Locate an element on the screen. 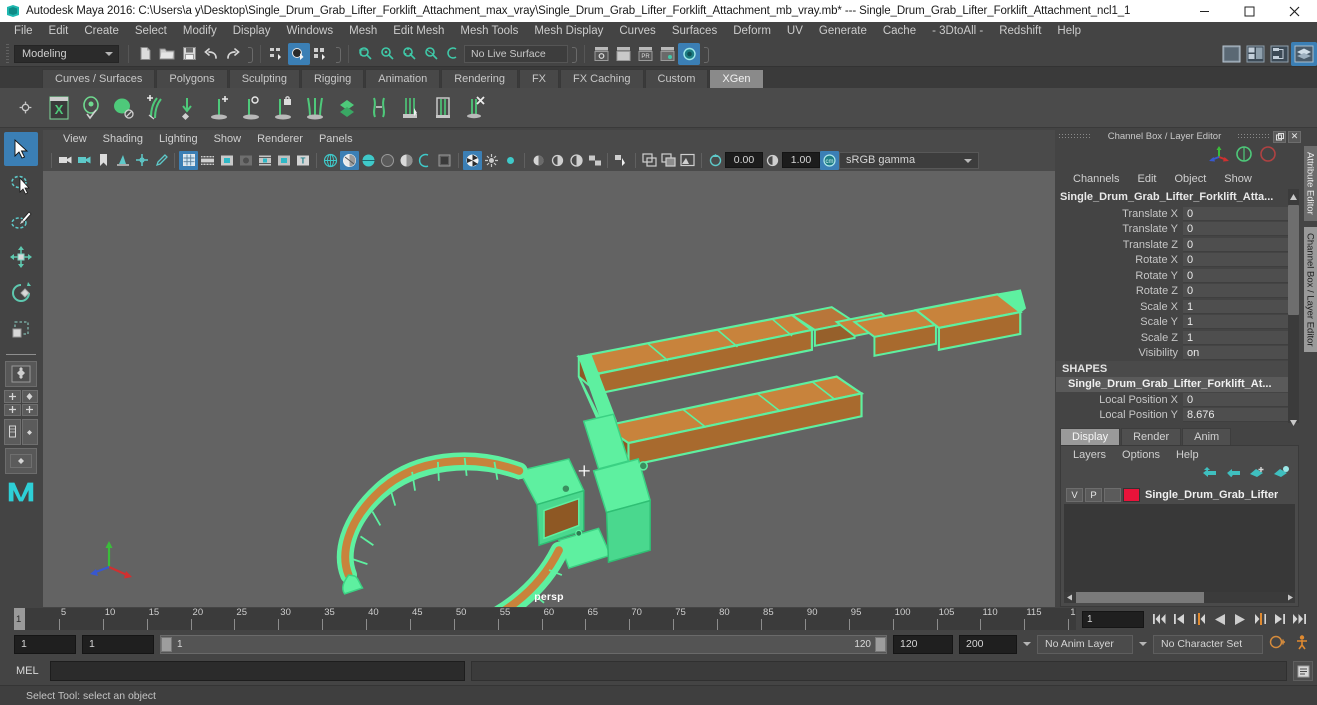 The image size is (1317, 705). panel-drag-handle is located at coordinates (1075, 136).